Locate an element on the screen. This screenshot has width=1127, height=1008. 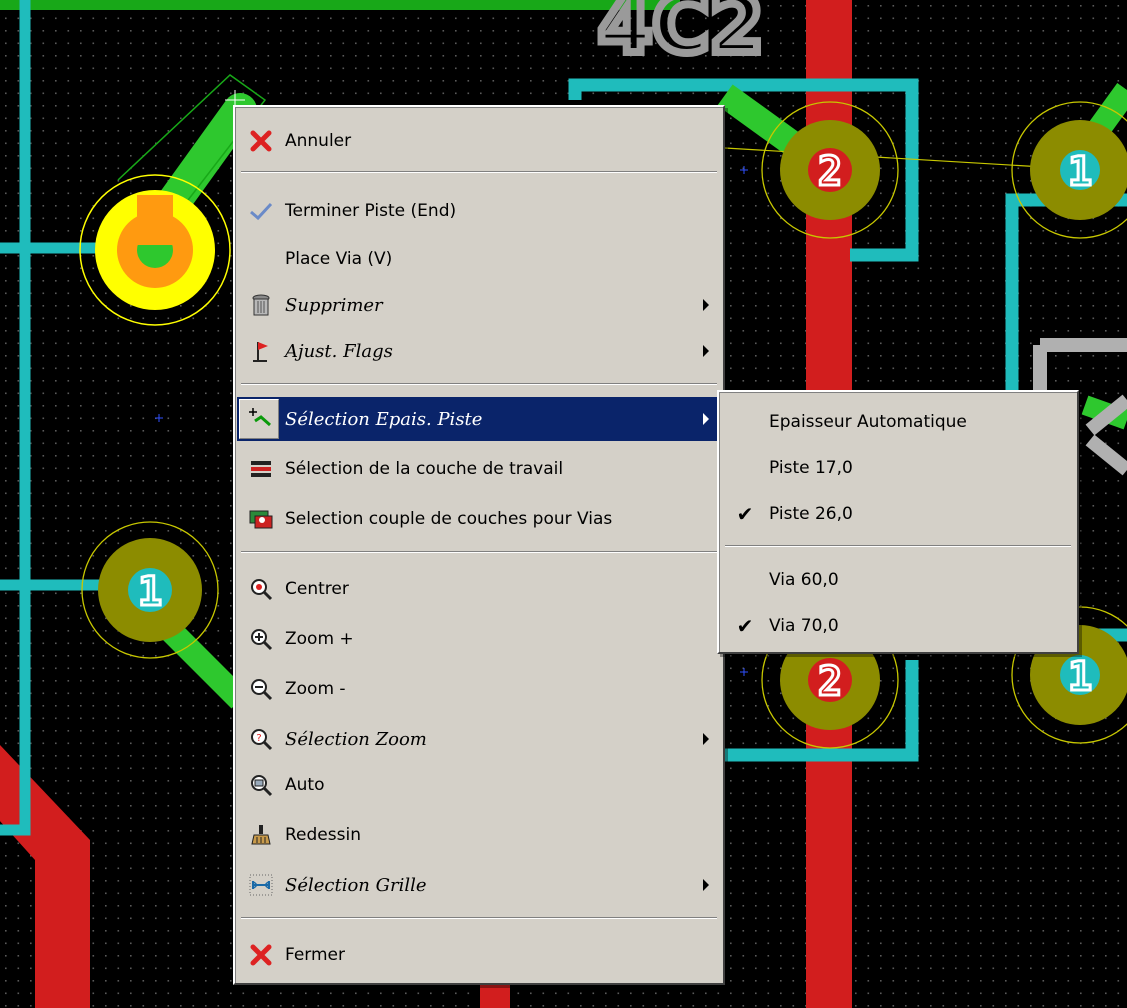
submenu-item-via-70: ✔ Via 70,0 is located at coordinates (898, 626).